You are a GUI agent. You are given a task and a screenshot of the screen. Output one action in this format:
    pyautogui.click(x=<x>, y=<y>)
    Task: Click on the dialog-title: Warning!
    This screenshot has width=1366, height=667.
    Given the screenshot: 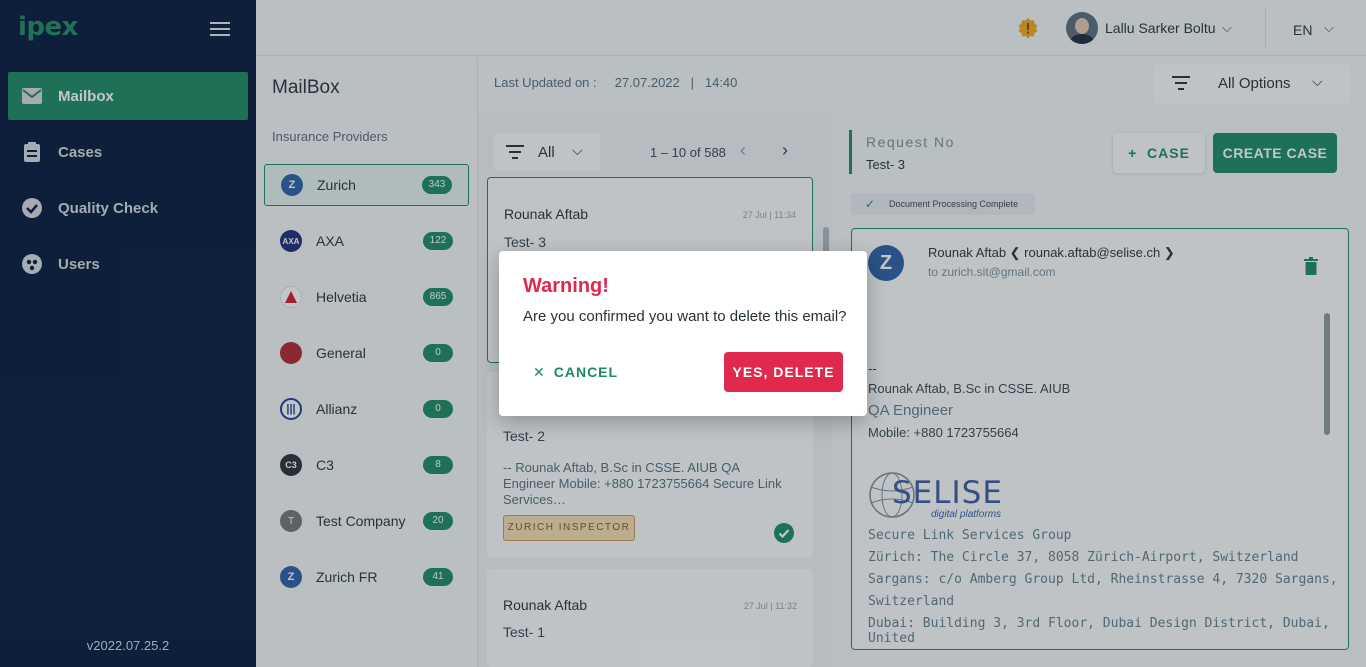 What is the action you would take?
    pyautogui.click(x=566, y=286)
    